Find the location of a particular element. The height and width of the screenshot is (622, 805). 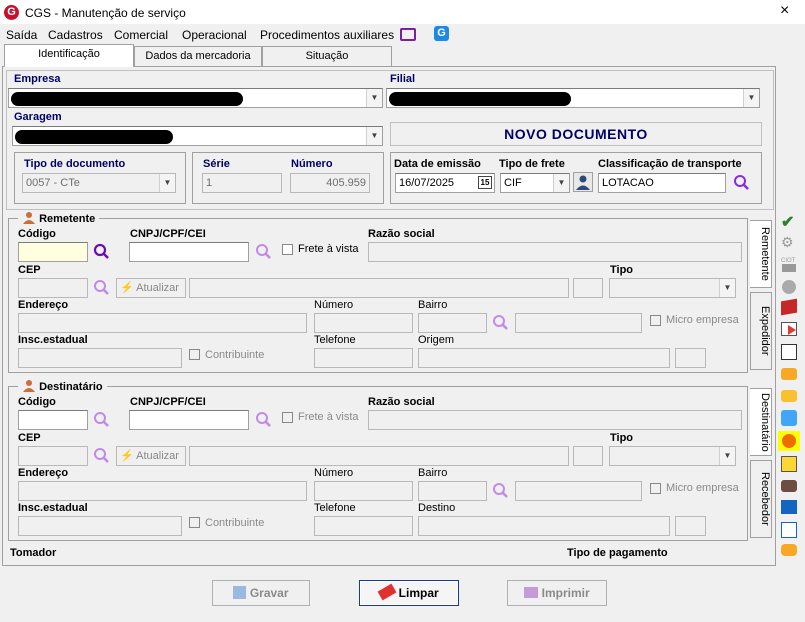

remetente-razao-field is located at coordinates (555, 252).